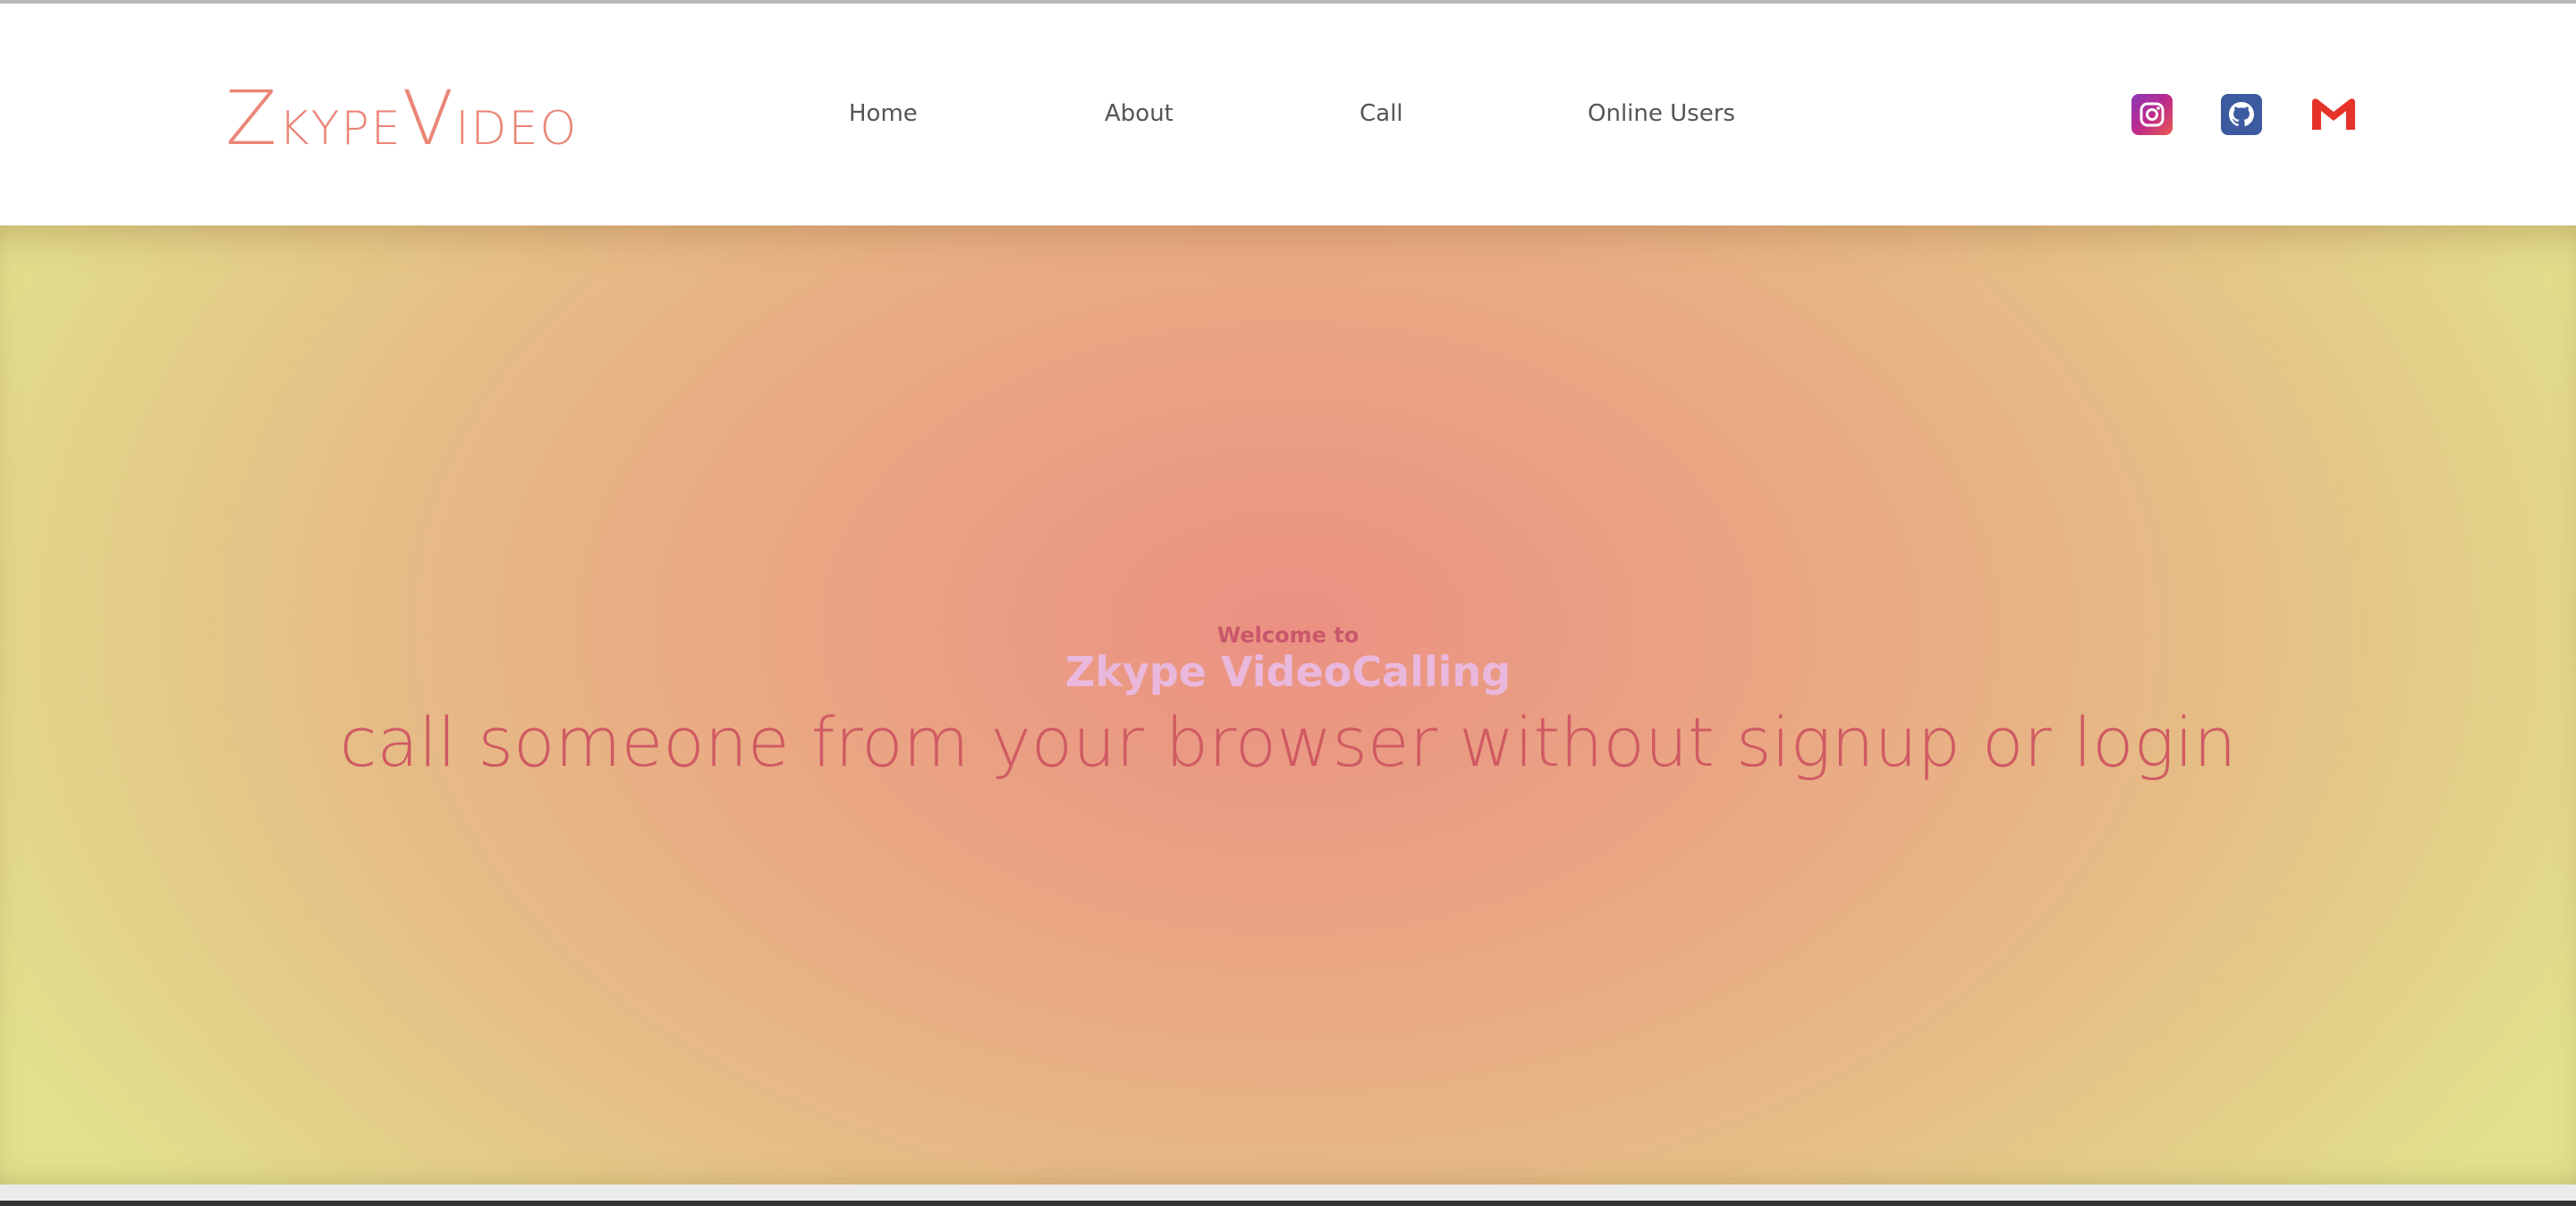  Describe the element at coordinates (1288, 1203) in the screenshot. I see `window-bottom-border` at that location.